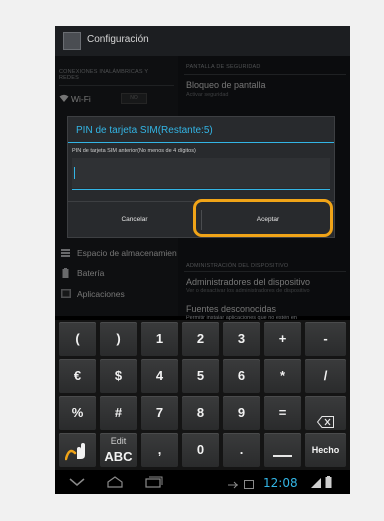 The image size is (384, 521). Describe the element at coordinates (280, 483) in the screenshot. I see `clock: 12:08` at that location.